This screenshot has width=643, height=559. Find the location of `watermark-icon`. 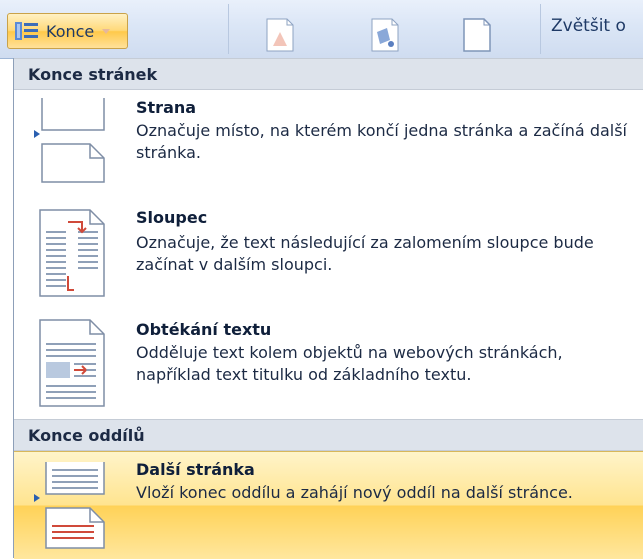

watermark-icon is located at coordinates (280, 37).